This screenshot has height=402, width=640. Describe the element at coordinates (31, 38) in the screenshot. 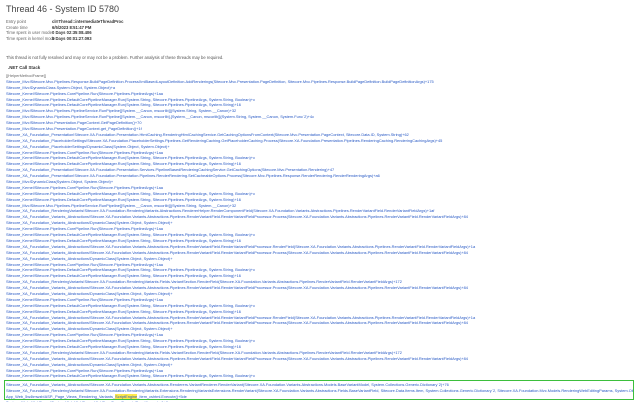

I see `detail-label: Time spent in kernel mode` at that location.